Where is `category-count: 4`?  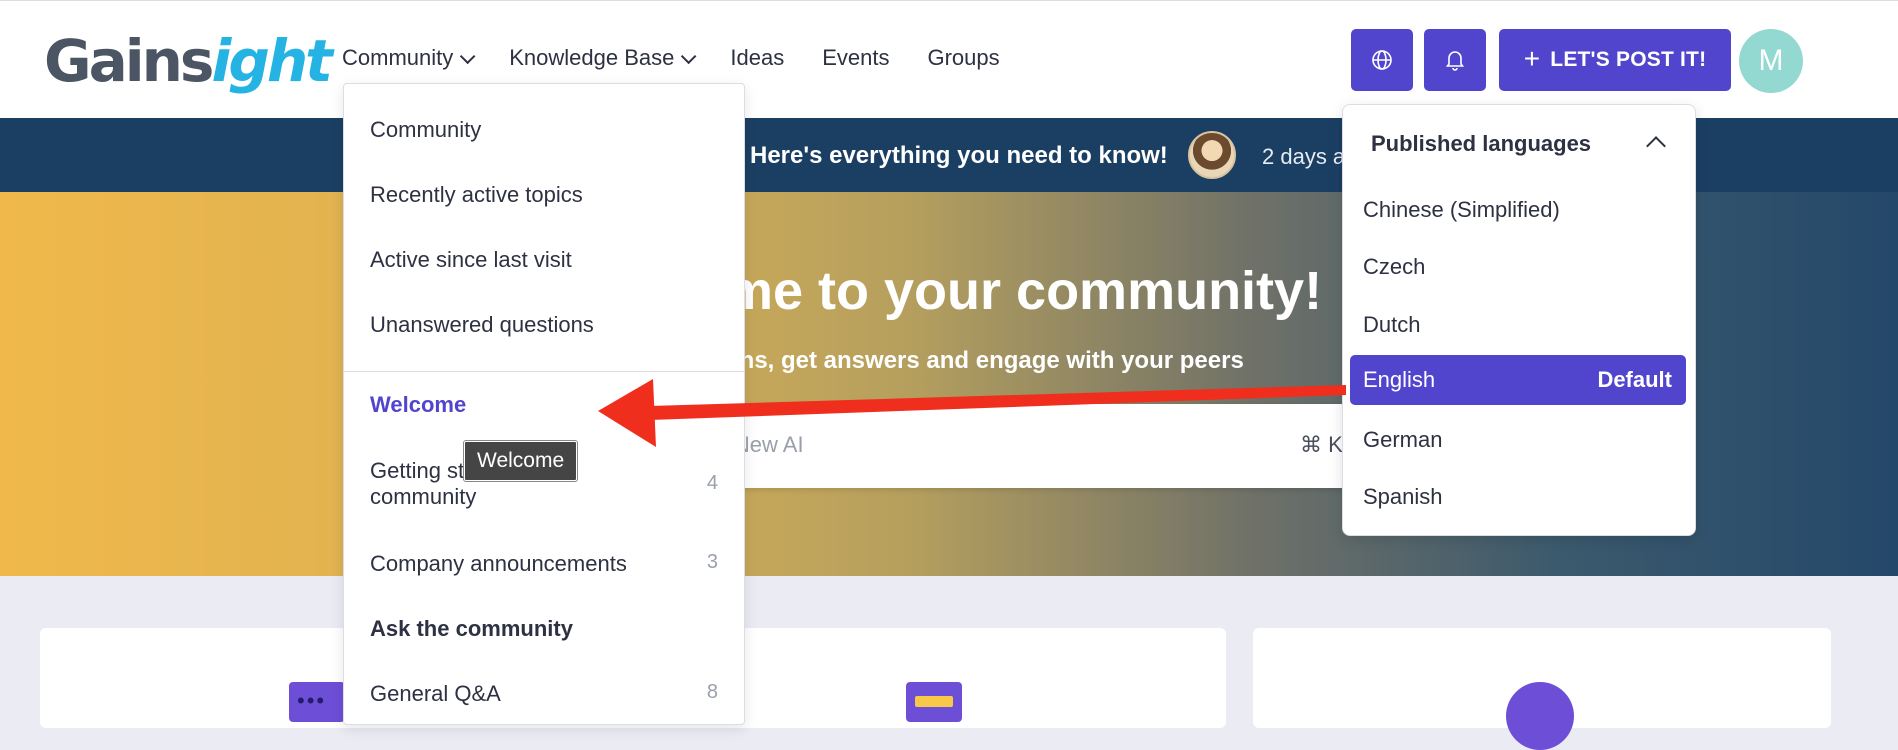
category-count: 4 is located at coordinates (712, 483).